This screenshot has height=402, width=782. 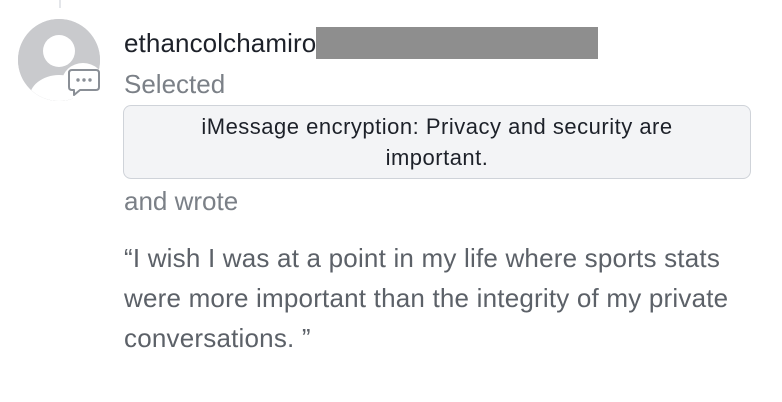 What do you see at coordinates (181, 201) in the screenshot?
I see `action-wrote-label: and wrote` at bounding box center [181, 201].